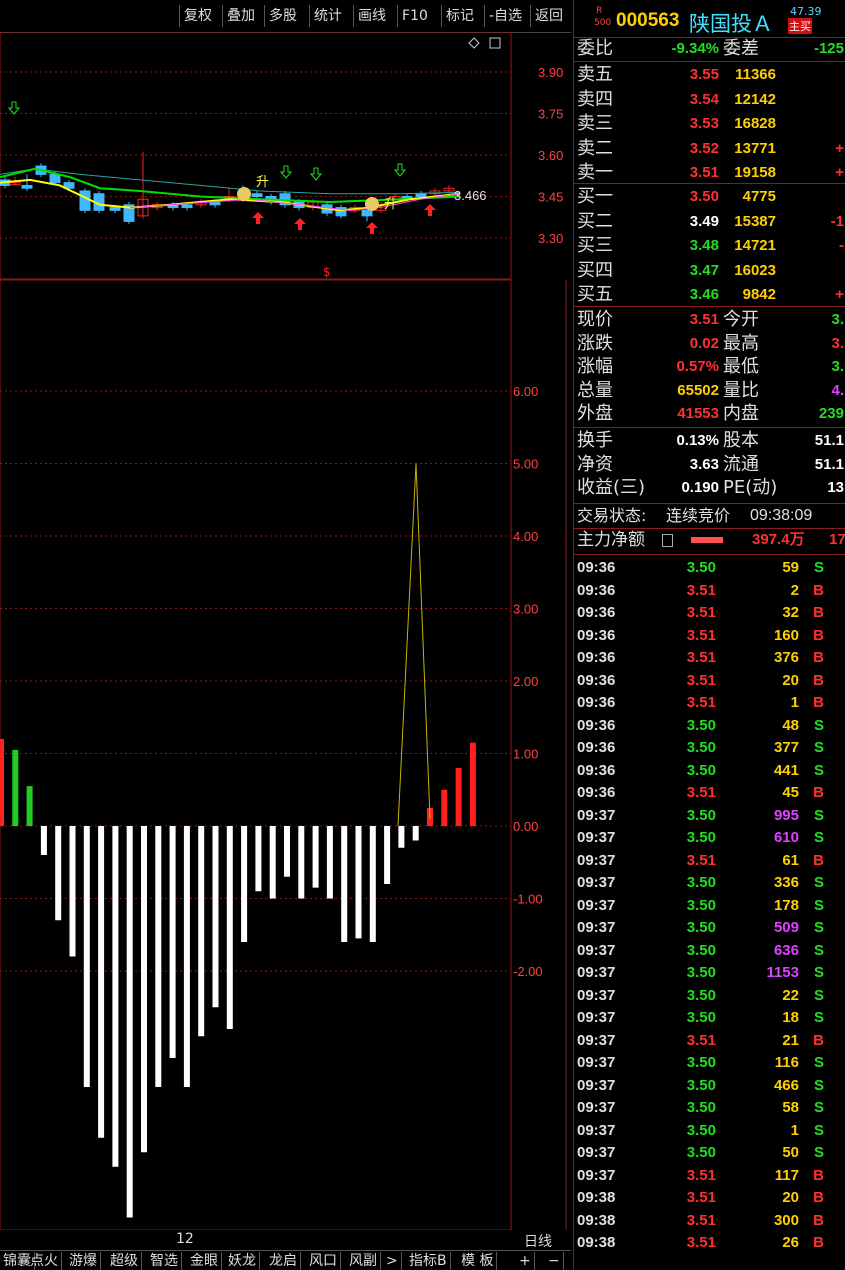  I want to click on toolbar-button-6: 标记, so click(459, 16).